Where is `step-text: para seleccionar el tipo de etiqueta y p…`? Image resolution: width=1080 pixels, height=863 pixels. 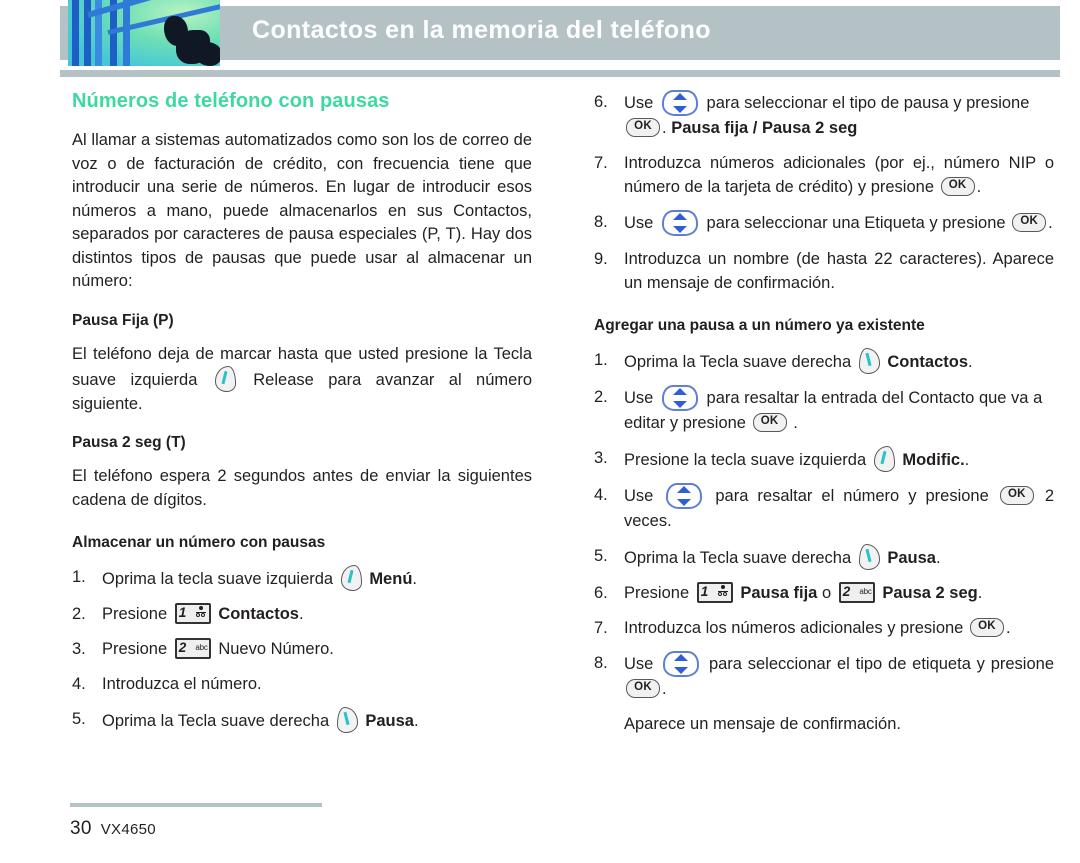
step-text: para seleccionar el tipo de etiqueta y p… is located at coordinates (881, 664).